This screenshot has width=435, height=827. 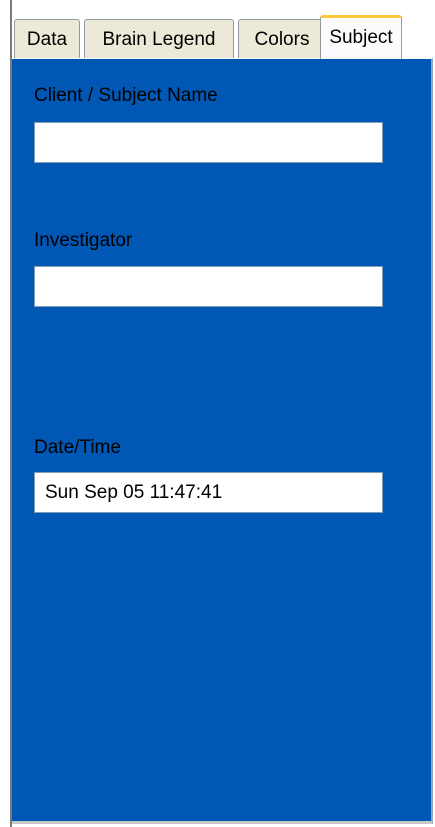 What do you see at coordinates (159, 39) in the screenshot?
I see `tab-brain-legend: Brain Legend` at bounding box center [159, 39].